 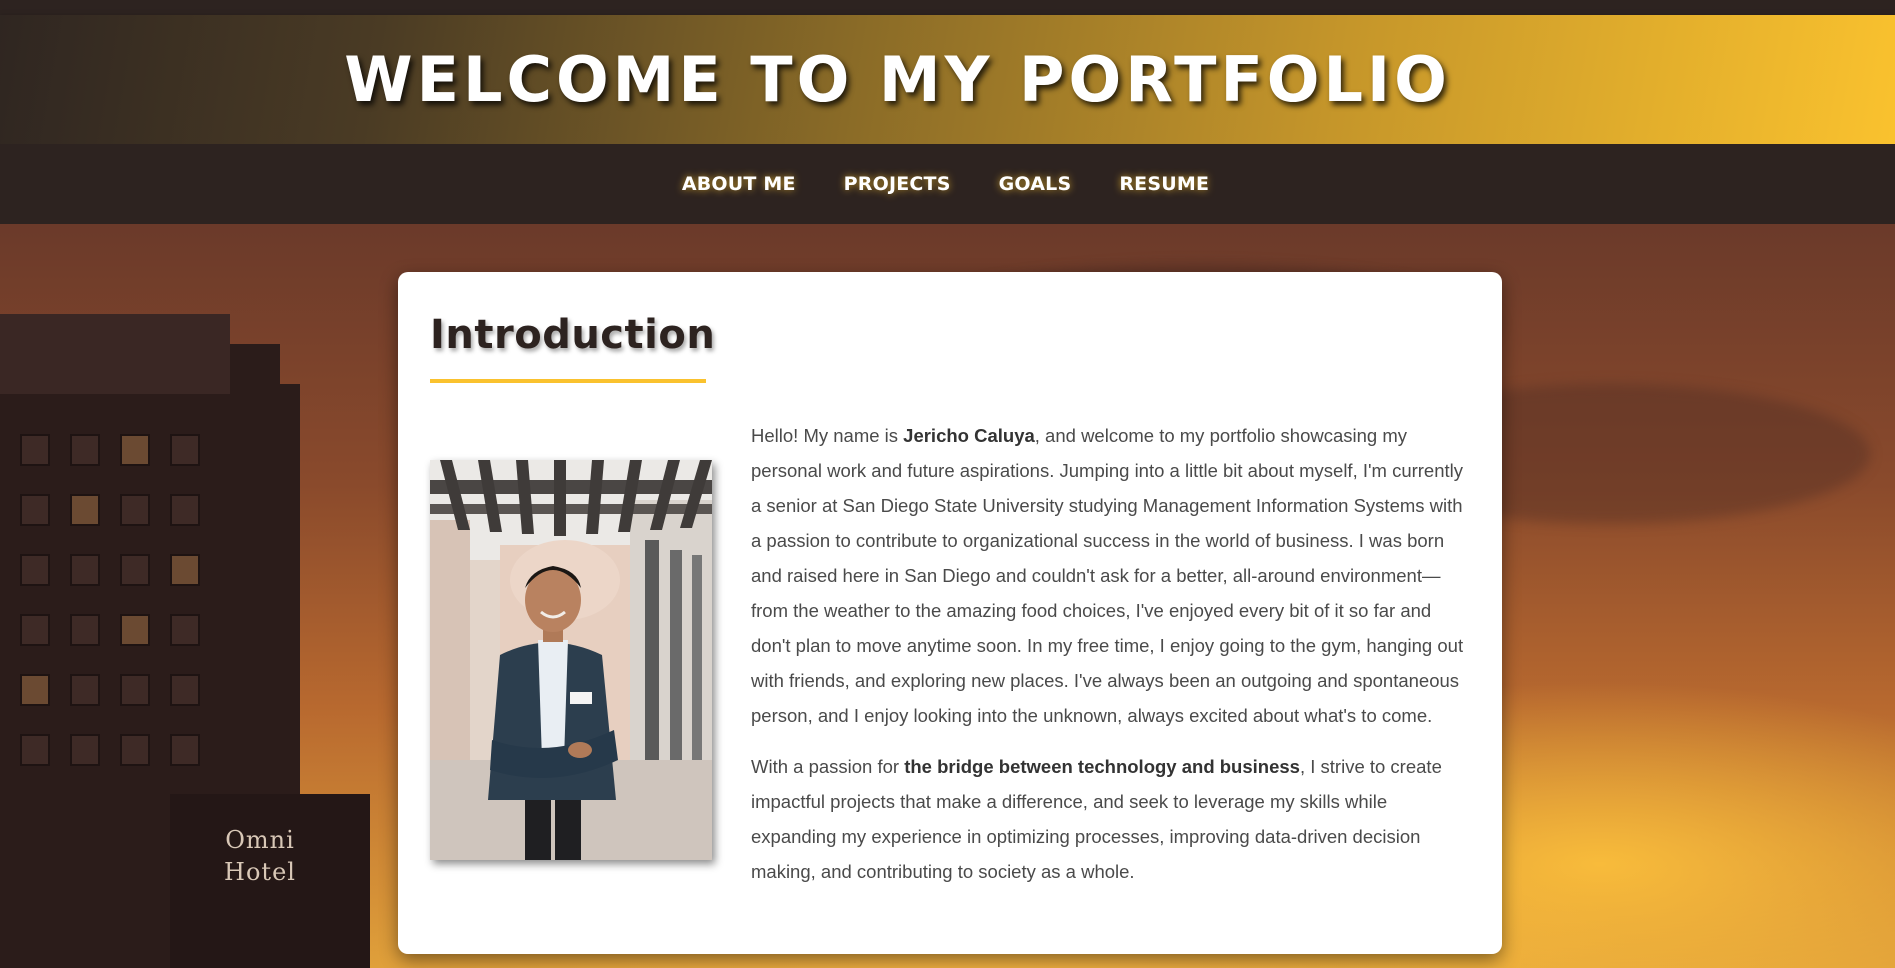 I want to click on section-heading: Introduction, so click(x=573, y=335).